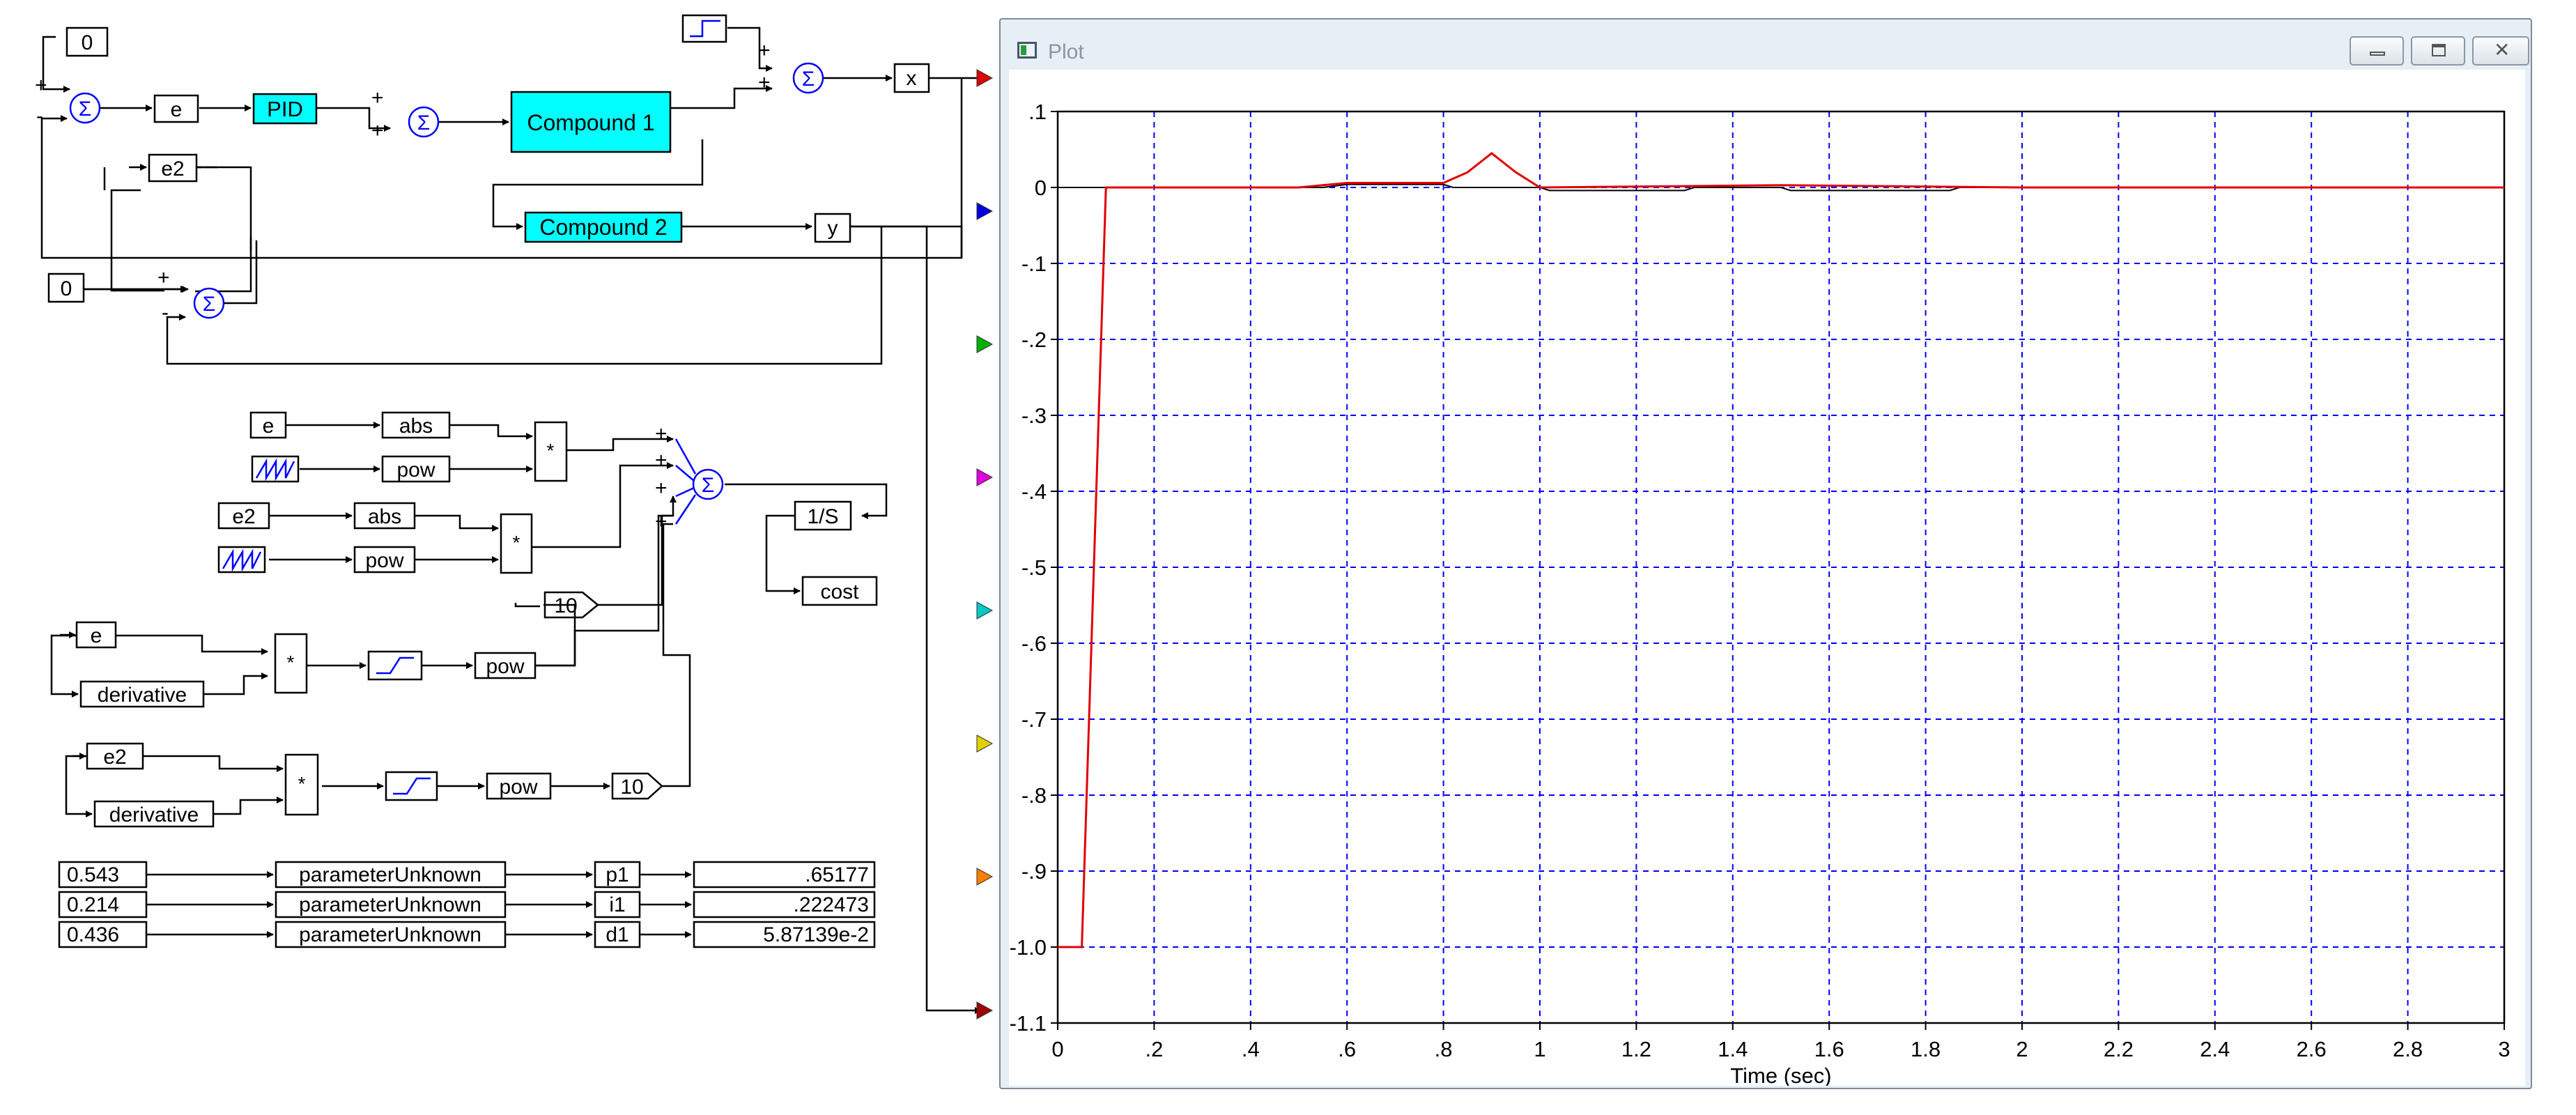 This screenshot has width=2576, height=1115. What do you see at coordinates (115, 756) in the screenshot?
I see `deriv-e2-block: e2` at bounding box center [115, 756].